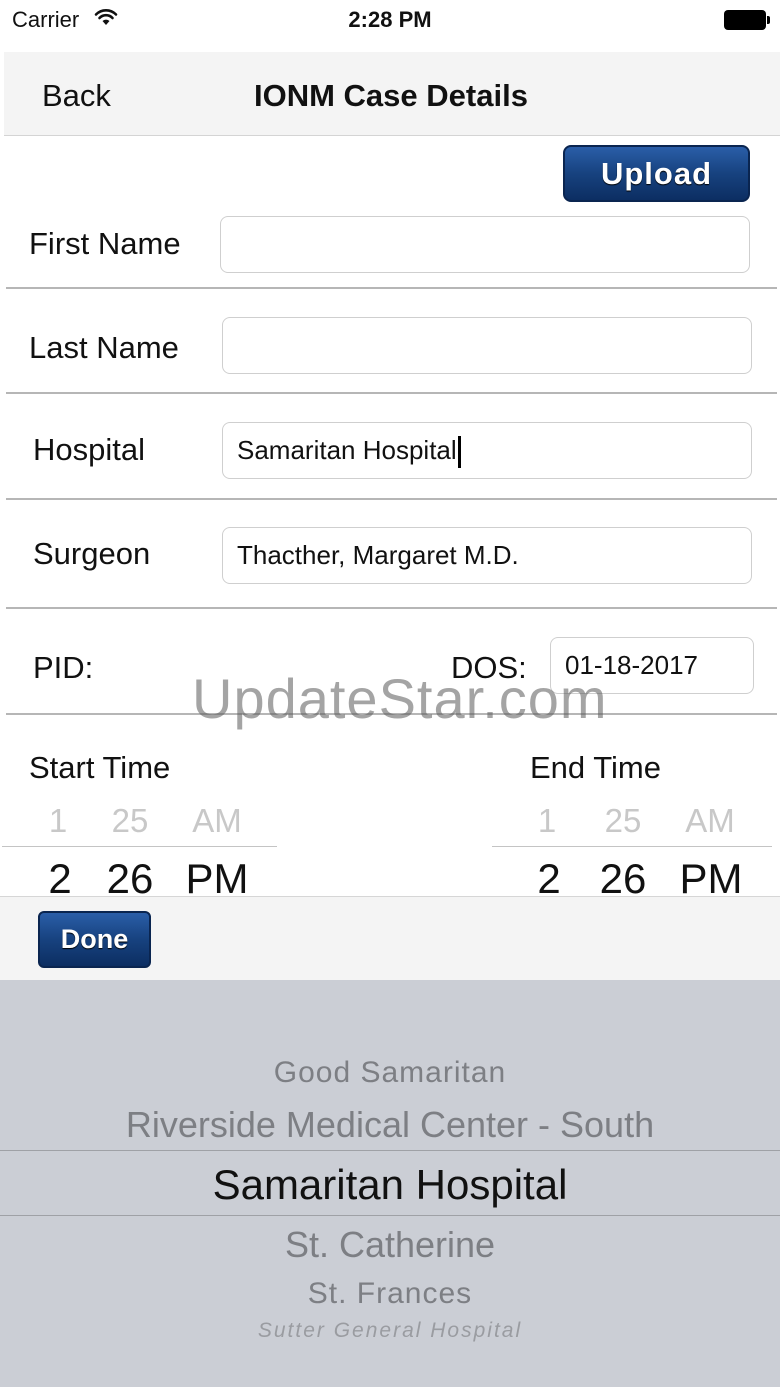  Describe the element at coordinates (390, 1125) in the screenshot. I see `hospital-option: Riverside Medical Center - South` at that location.